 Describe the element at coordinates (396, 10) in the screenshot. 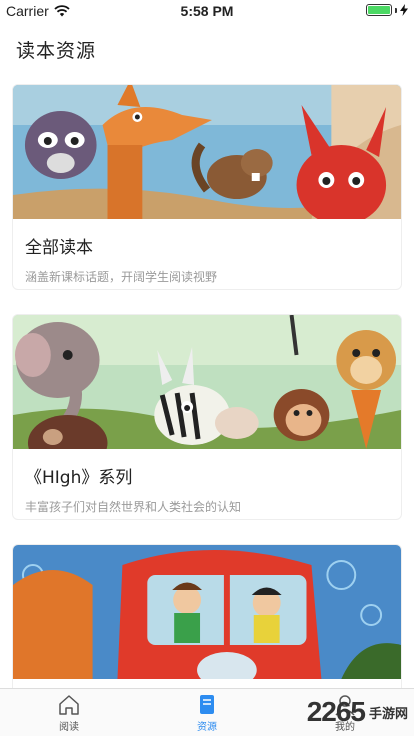

I see `battery-tip` at that location.